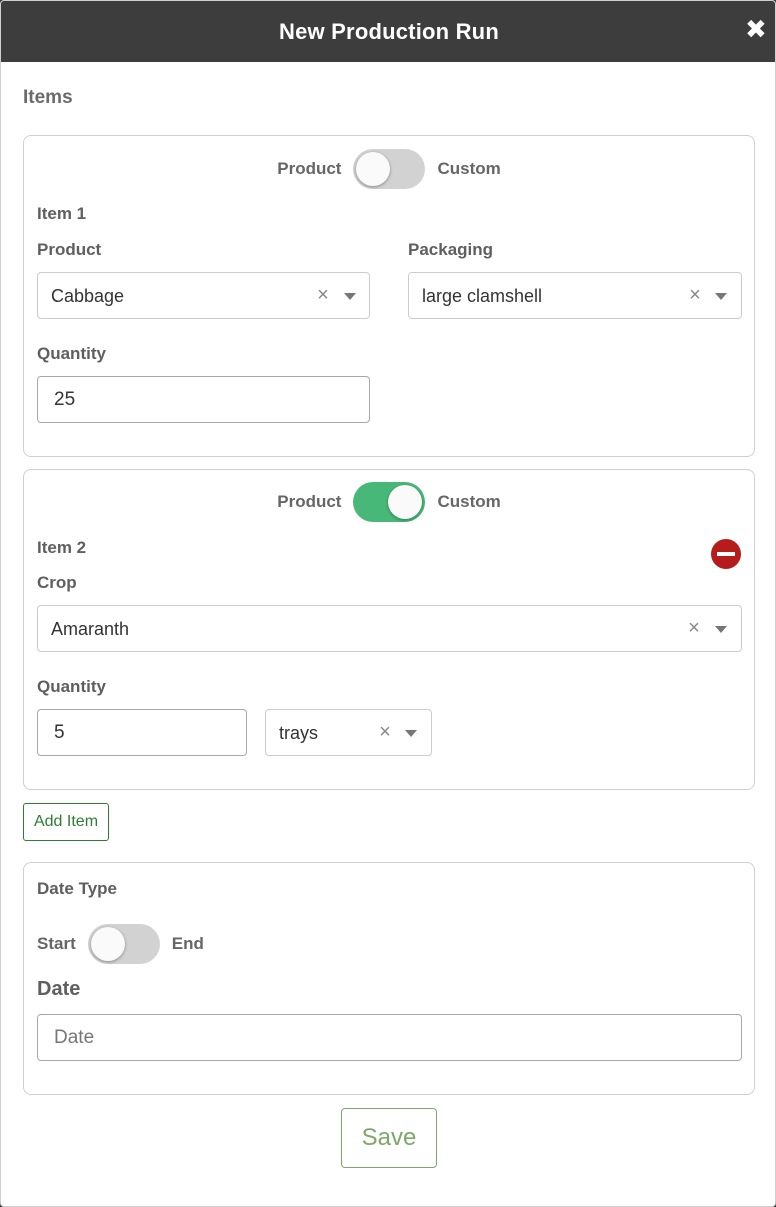  Describe the element at coordinates (389, 1138) in the screenshot. I see `save-button: Save` at that location.